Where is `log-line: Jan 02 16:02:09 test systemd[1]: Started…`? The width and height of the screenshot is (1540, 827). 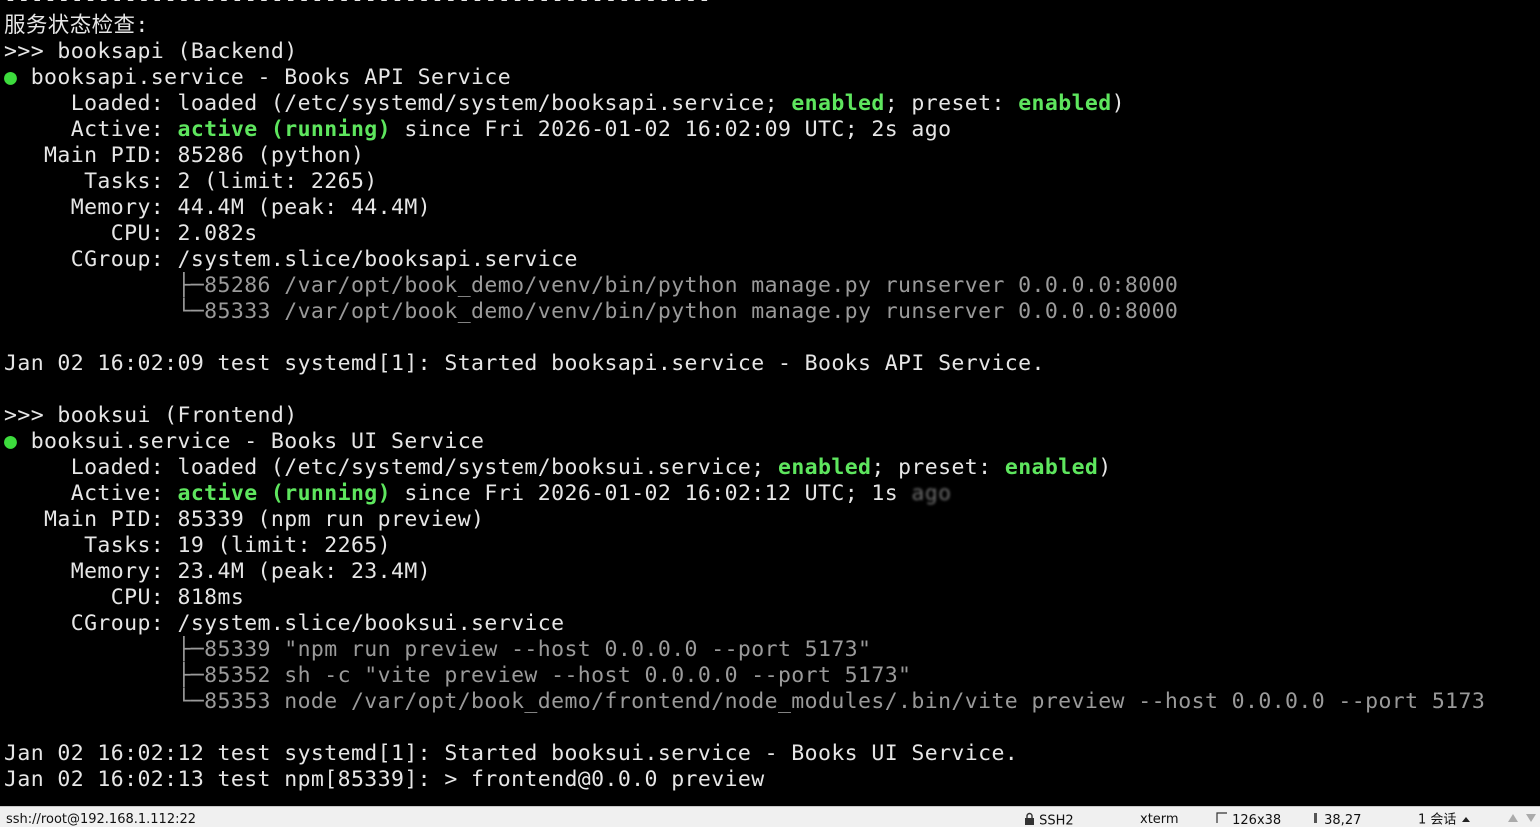
log-line: Jan 02 16:02:09 test systemd[1]: Started… is located at coordinates (524, 364).